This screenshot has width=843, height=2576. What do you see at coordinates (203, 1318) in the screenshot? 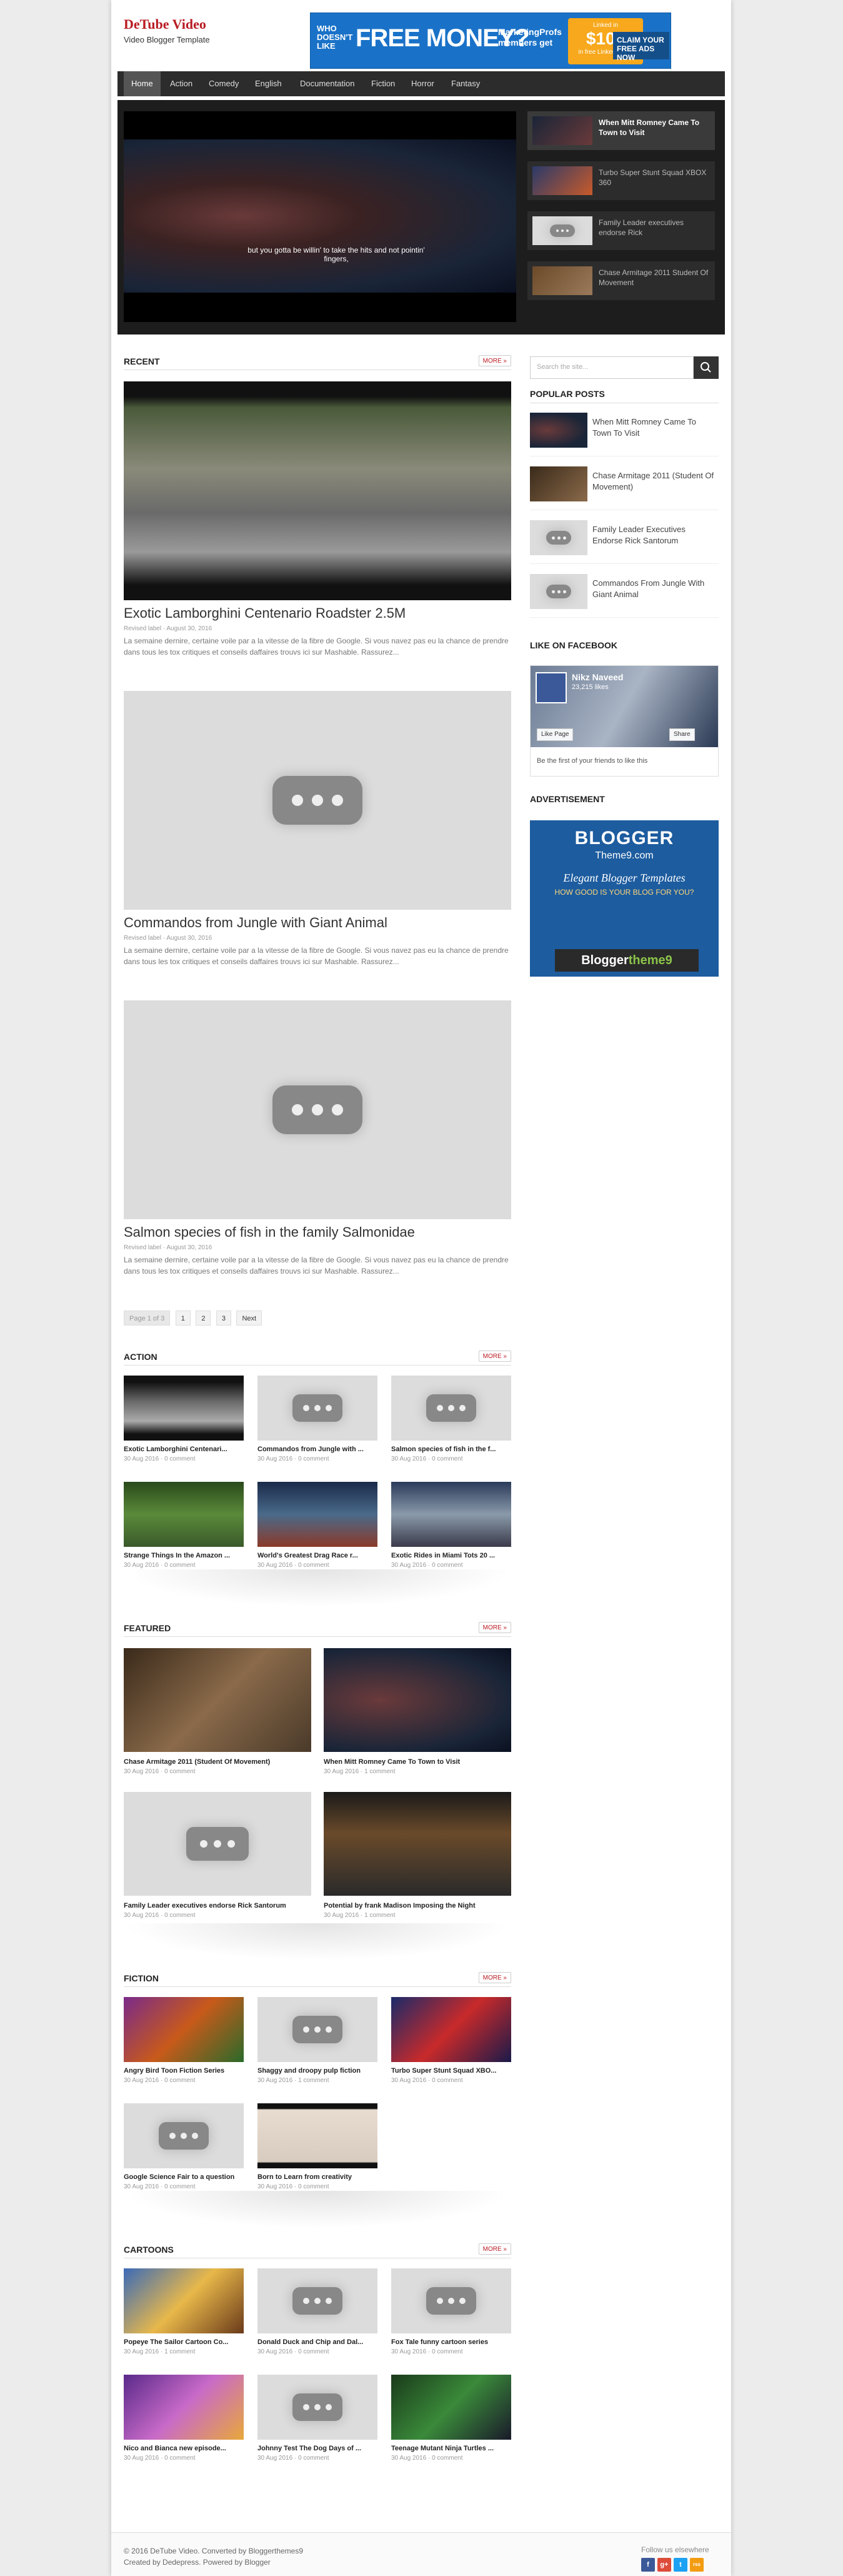
I see `page-link-2: 2` at bounding box center [203, 1318].